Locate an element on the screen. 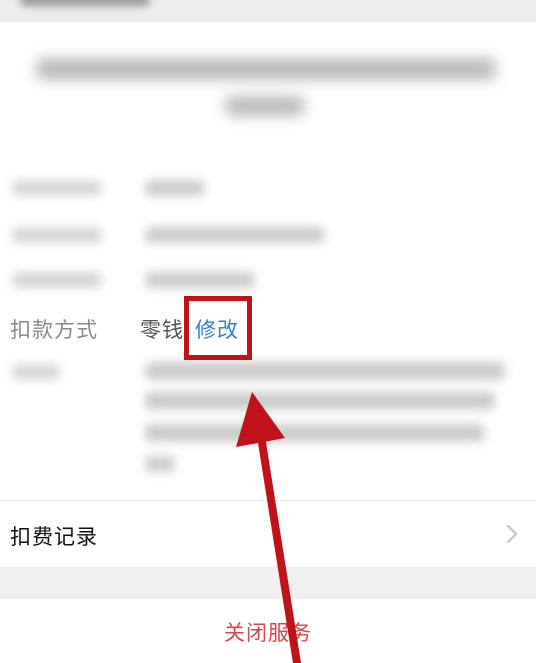 The width and height of the screenshot is (536, 663). top-bar is located at coordinates (268, 11).